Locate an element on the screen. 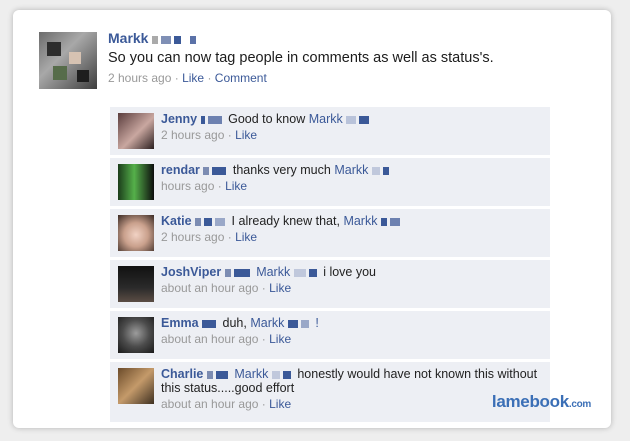 The image size is (630, 441). comment-author: Charlie is located at coordinates (182, 374).